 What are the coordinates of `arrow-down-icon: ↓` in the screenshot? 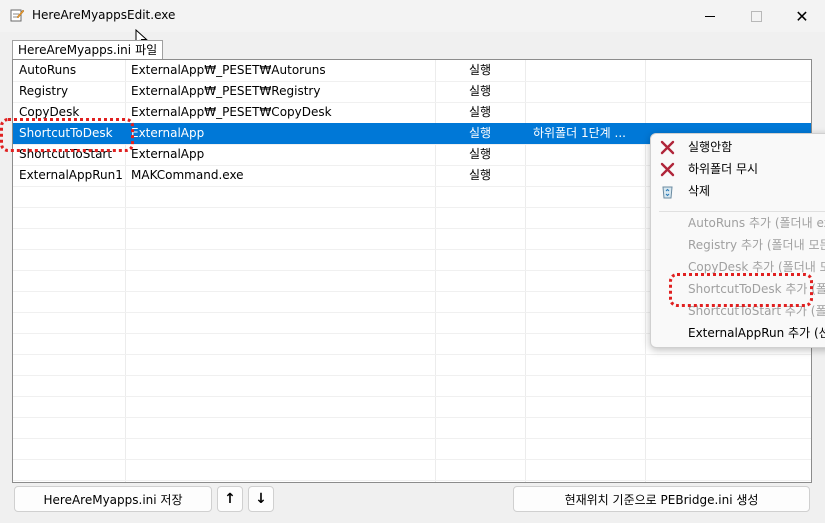 It's located at (261, 499).